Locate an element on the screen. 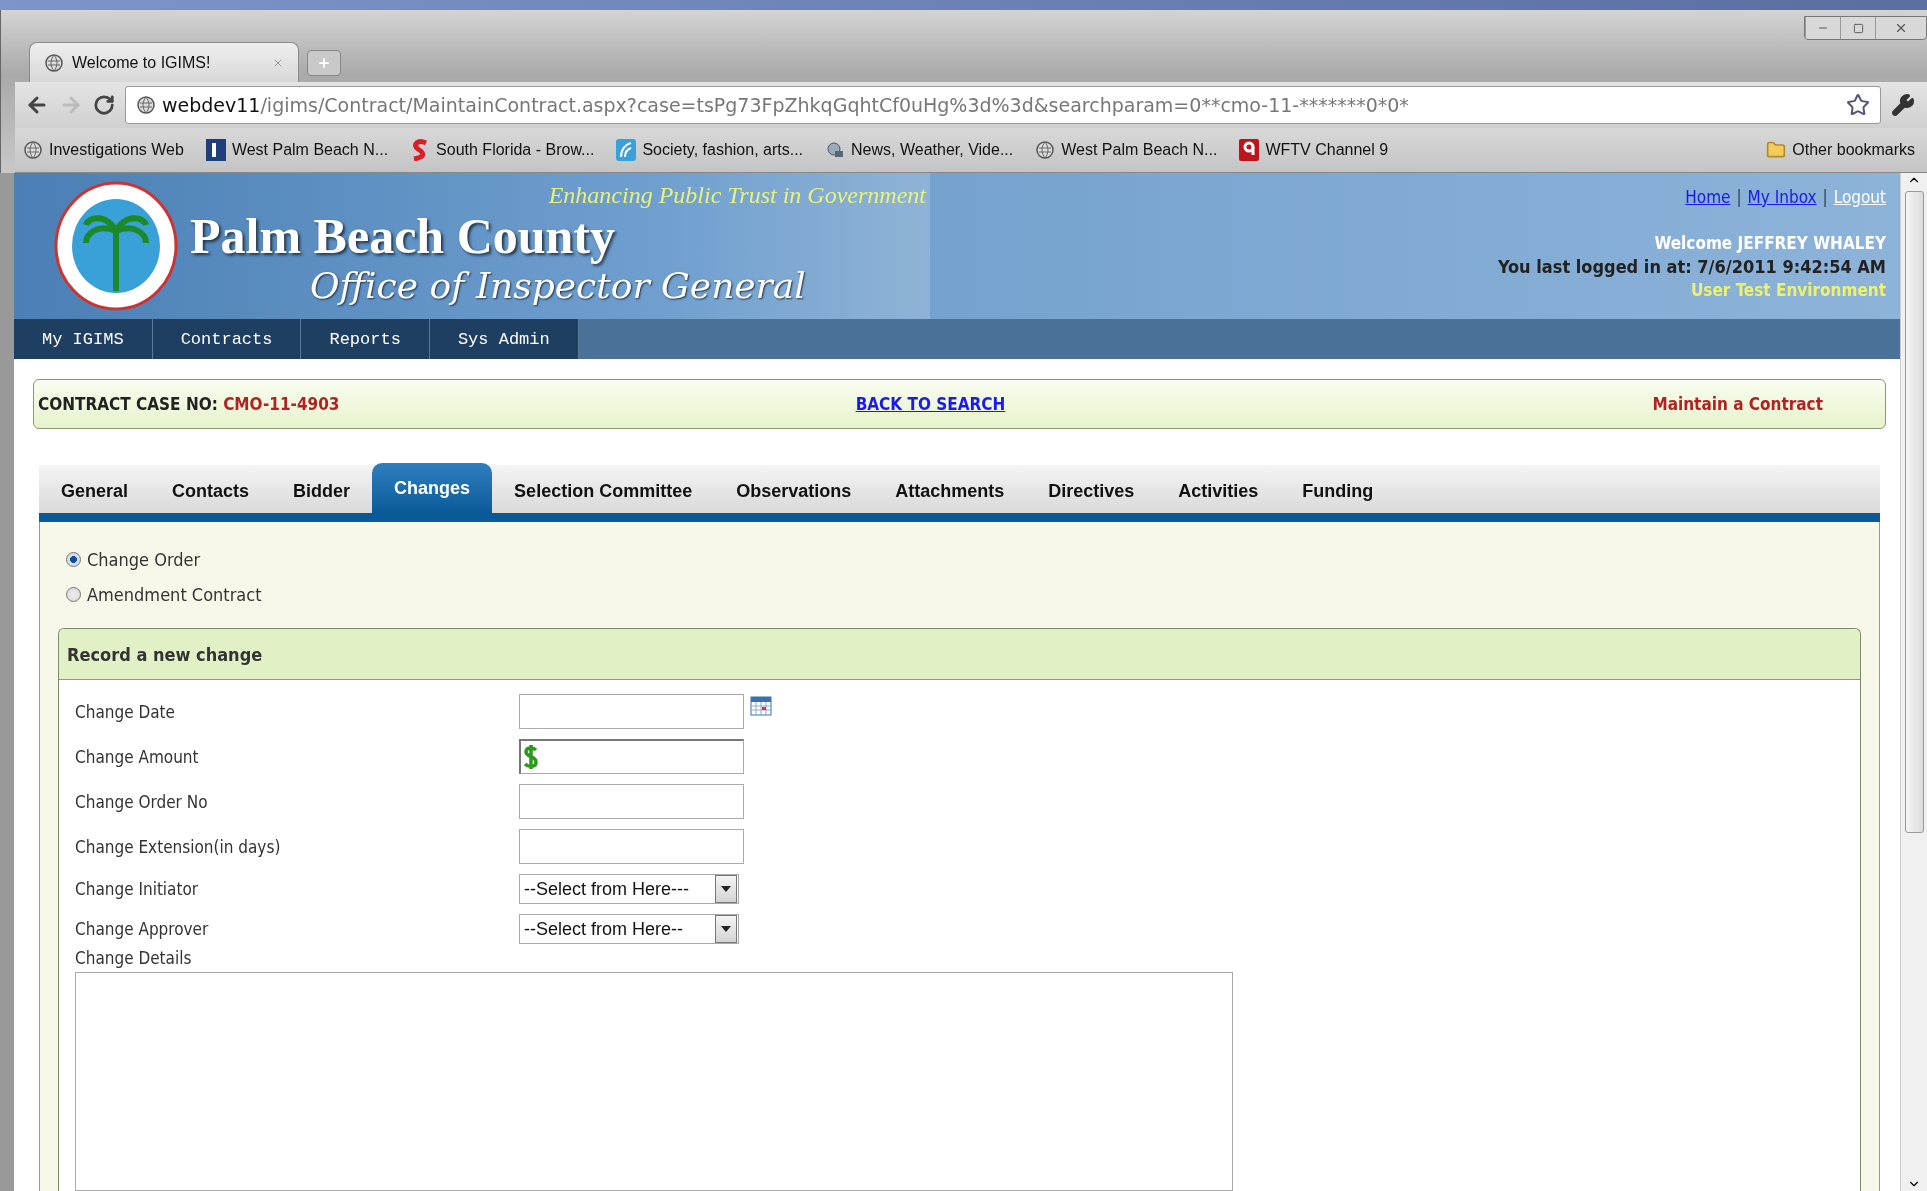  news-icon is located at coordinates (835, 150).